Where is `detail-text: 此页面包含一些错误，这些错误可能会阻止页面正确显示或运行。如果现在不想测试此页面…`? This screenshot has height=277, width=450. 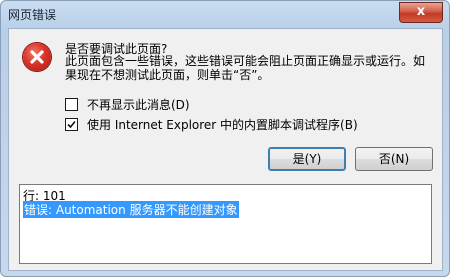 detail-text: 此页面包含一些错误，这些错误可能会阻止页面正确显示或运行。如果现在不想测试此页面… is located at coordinates (245, 68).